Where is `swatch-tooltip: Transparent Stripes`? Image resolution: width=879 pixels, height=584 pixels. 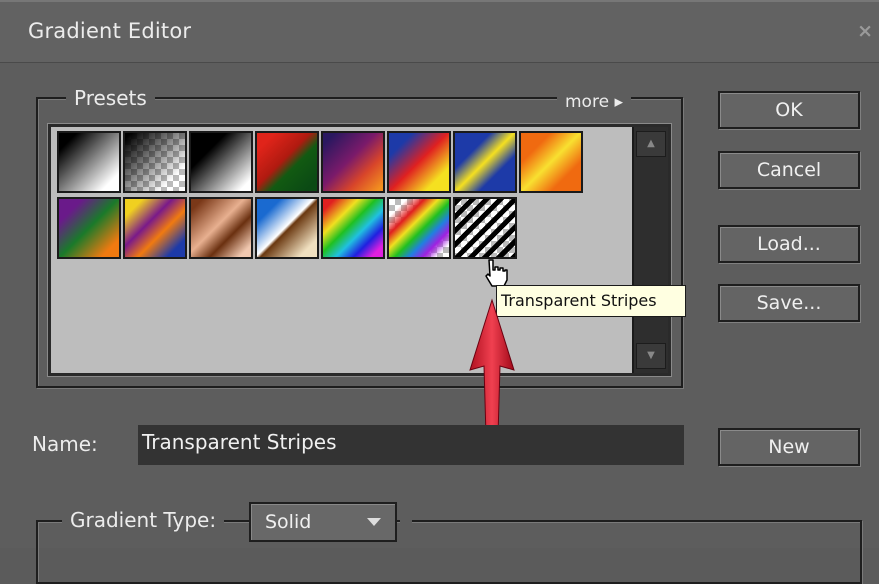 swatch-tooltip: Transparent Stripes is located at coordinates (591, 301).